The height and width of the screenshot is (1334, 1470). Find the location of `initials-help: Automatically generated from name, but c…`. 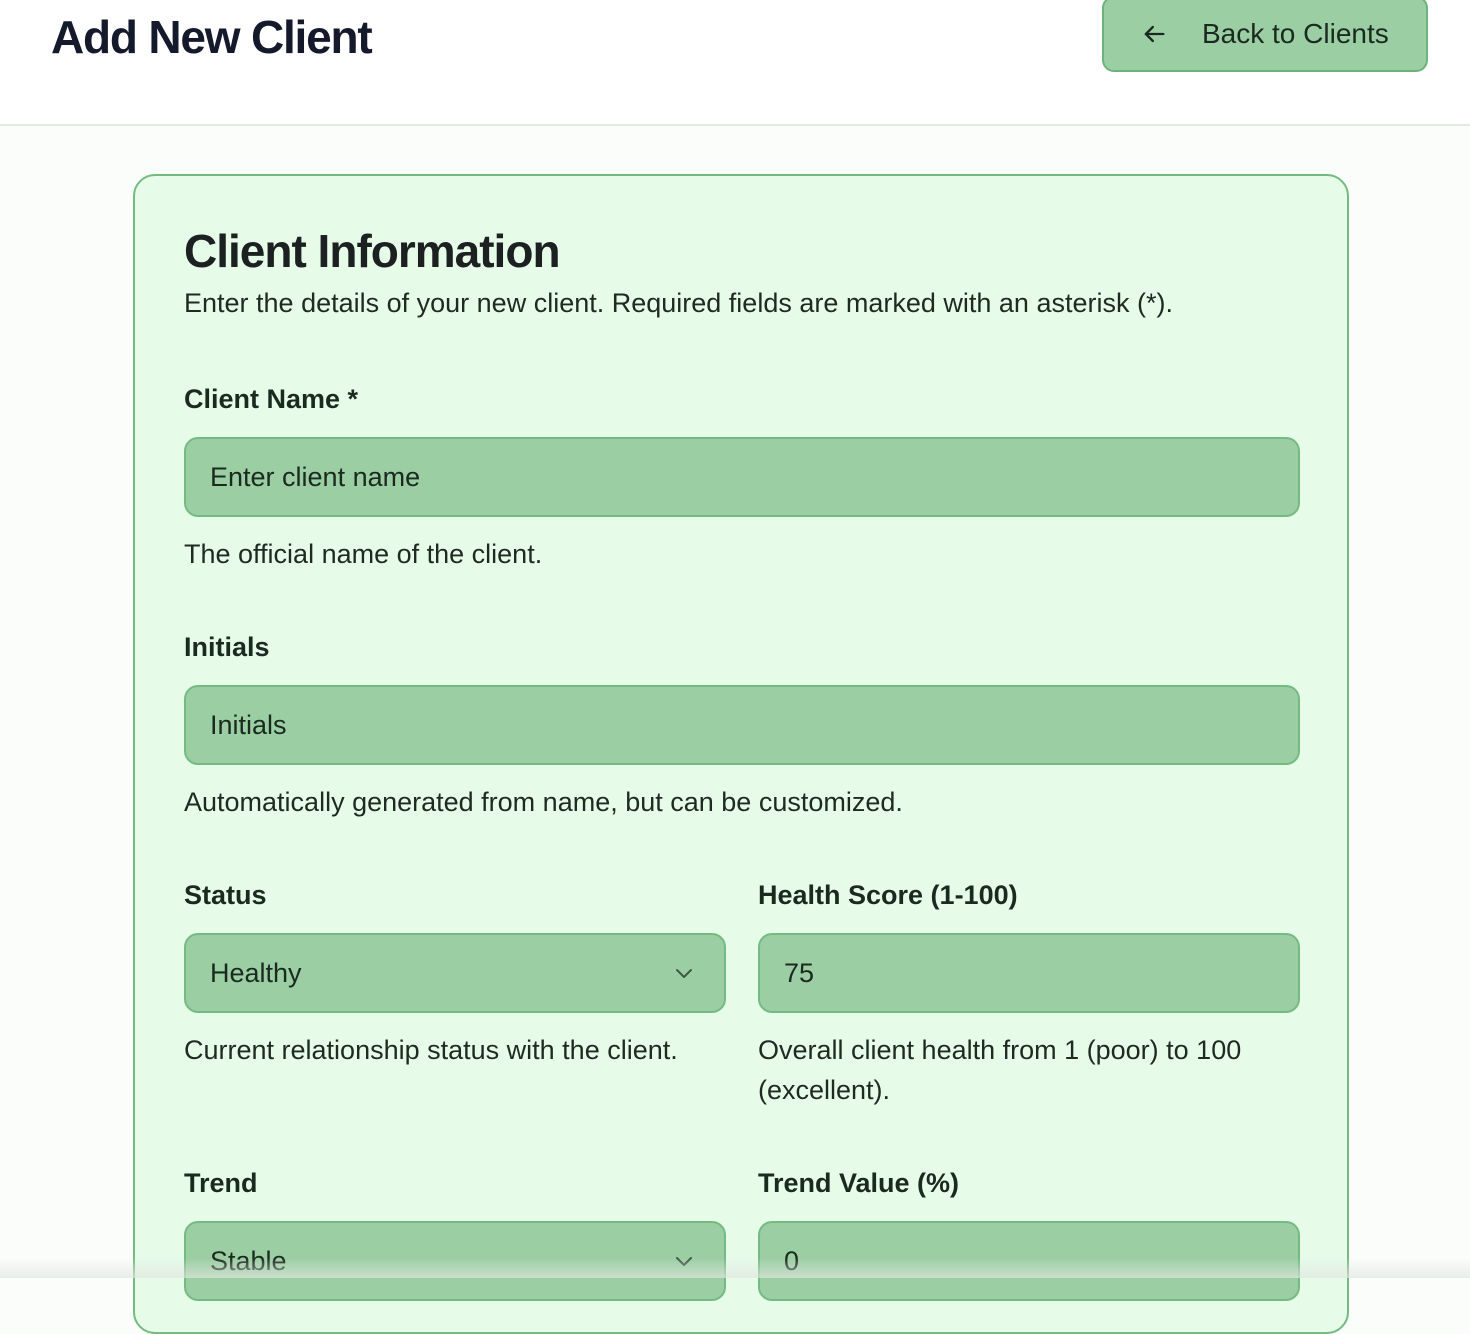

initials-help: Automatically generated from name, but c… is located at coordinates (543, 802).